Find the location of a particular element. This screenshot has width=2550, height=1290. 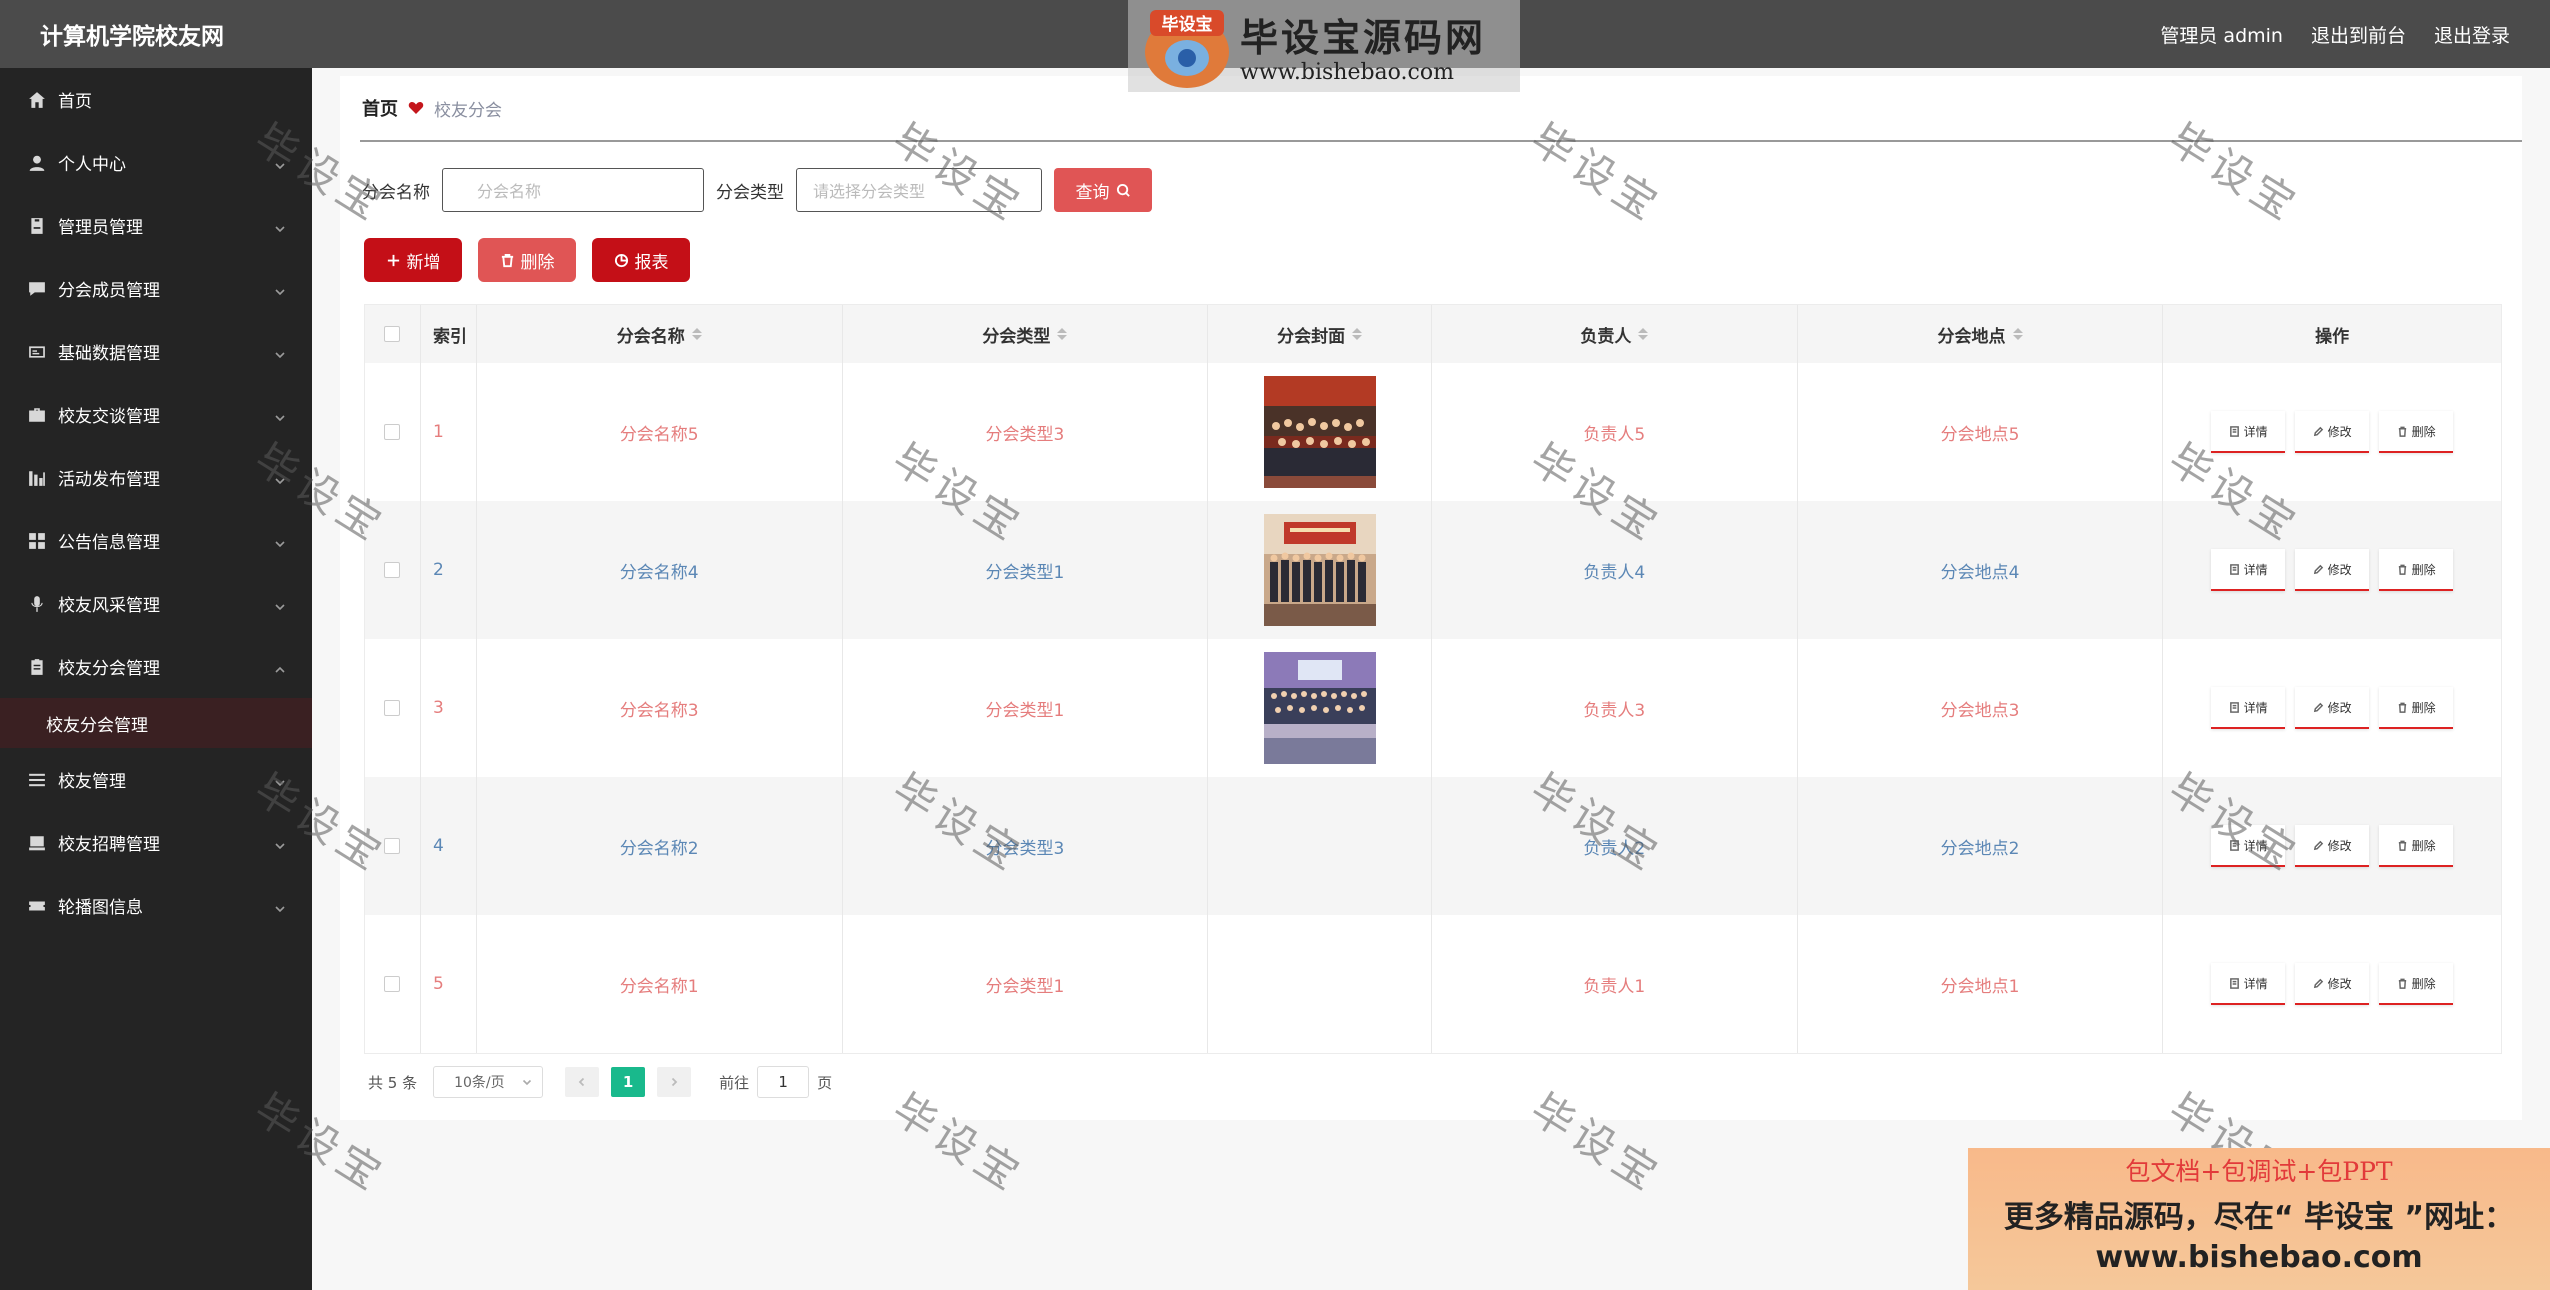

row-name: 分会名称1 is located at coordinates (660, 984).